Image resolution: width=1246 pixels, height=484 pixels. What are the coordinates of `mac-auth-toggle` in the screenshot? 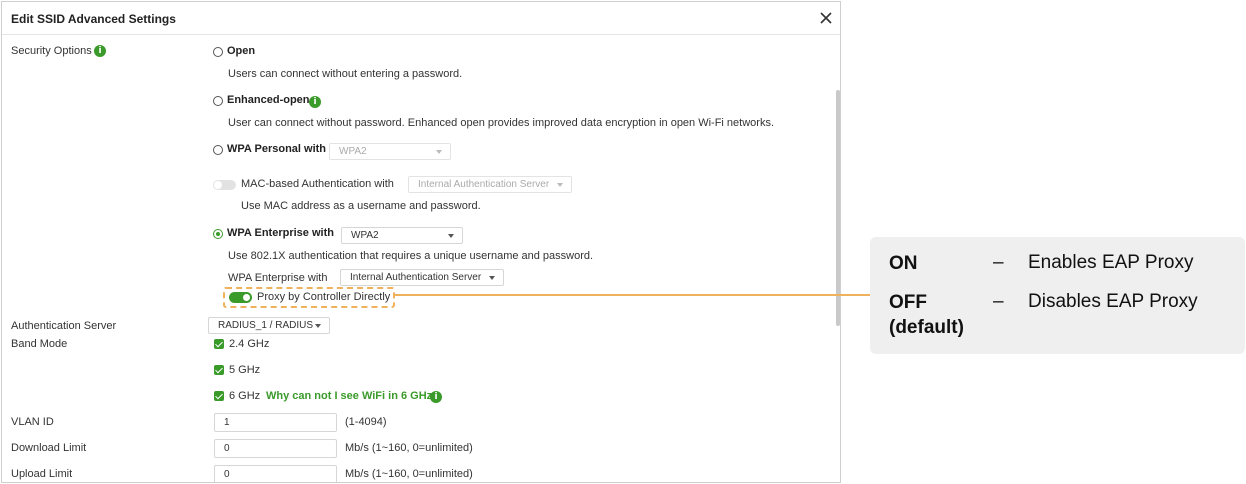 It's located at (224, 185).